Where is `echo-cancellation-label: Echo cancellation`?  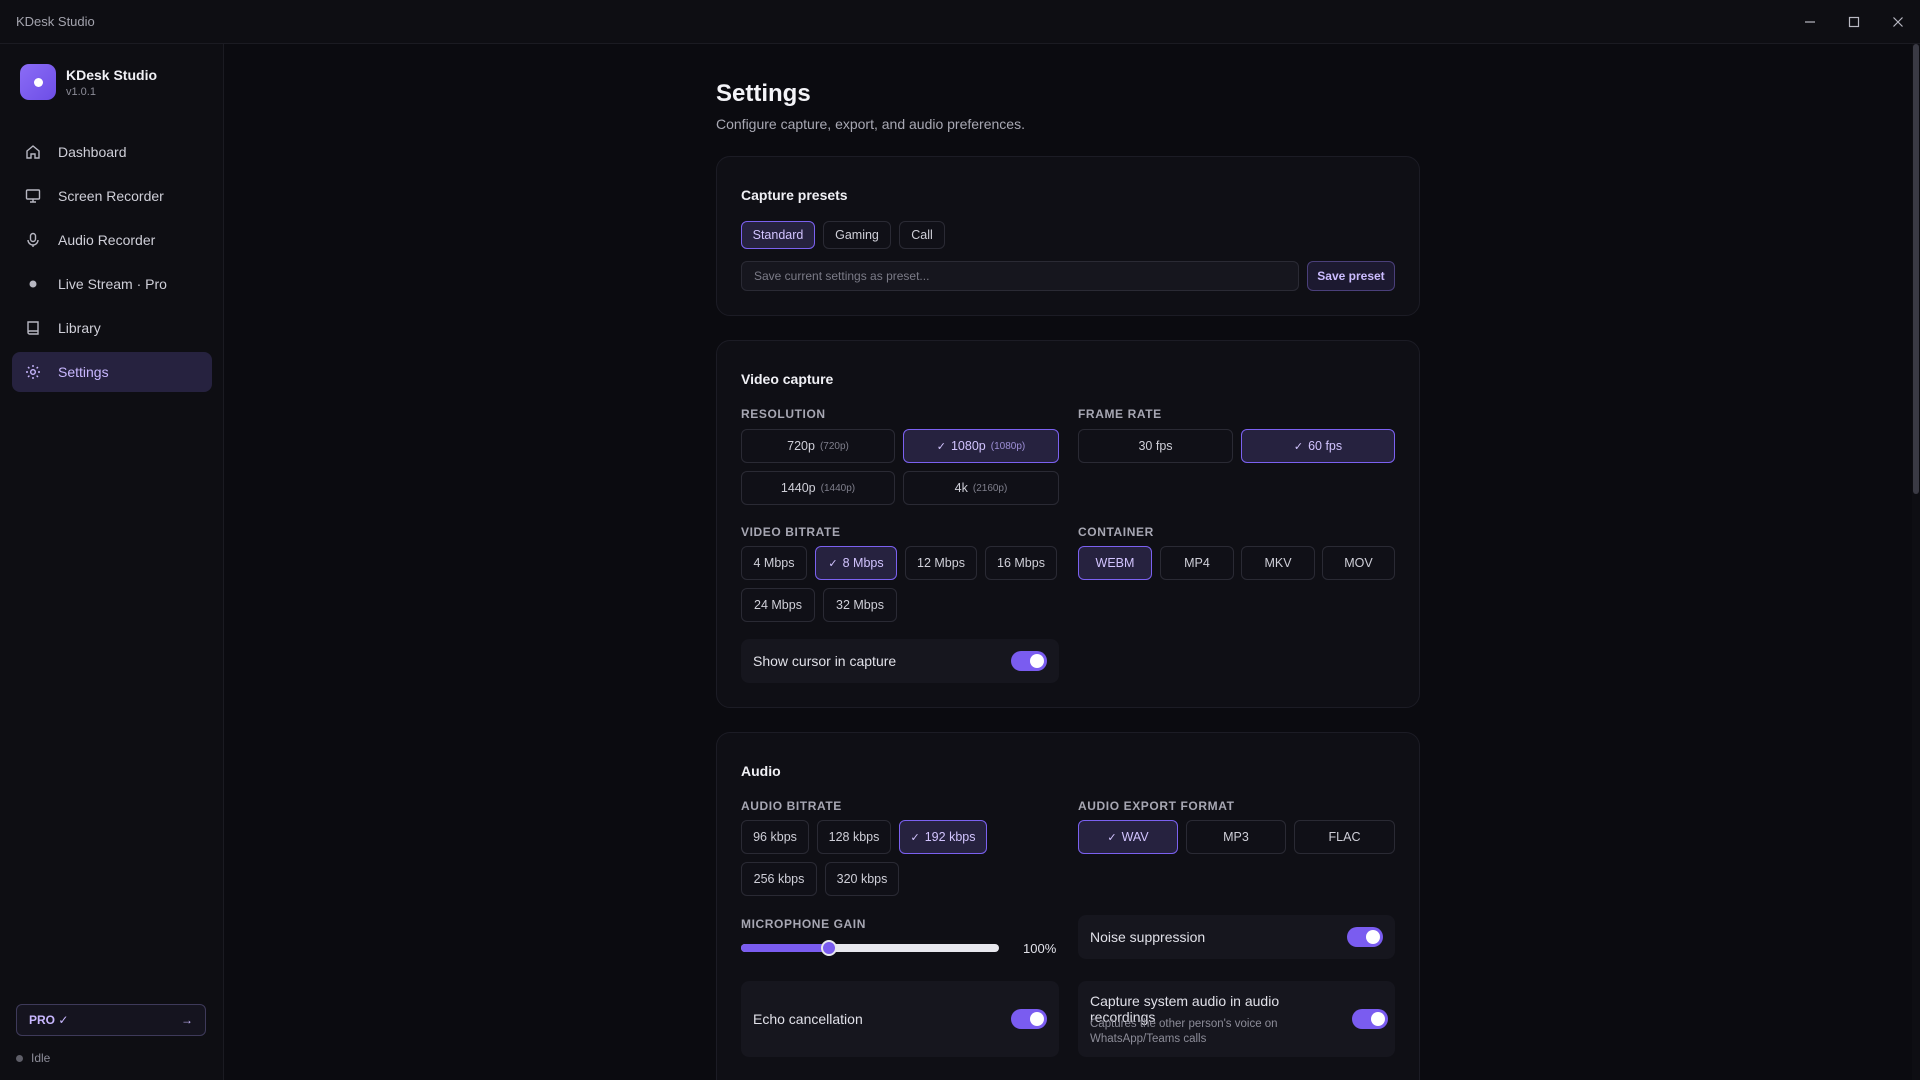
echo-cancellation-label: Echo cancellation is located at coordinates (808, 1019).